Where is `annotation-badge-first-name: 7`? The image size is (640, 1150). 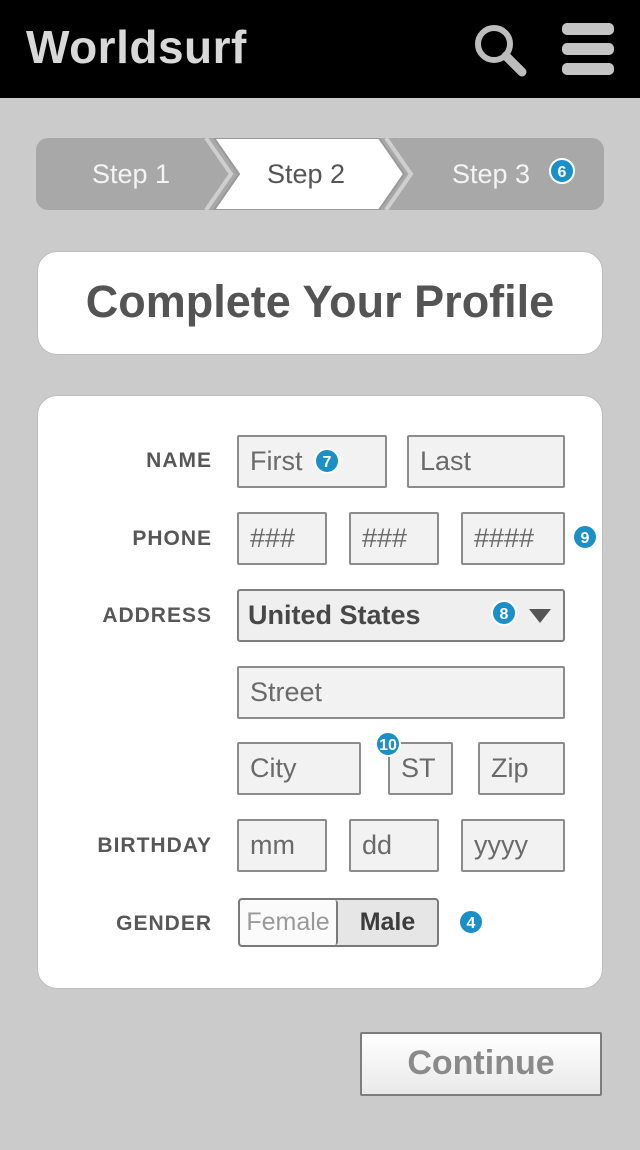
annotation-badge-first-name: 7 is located at coordinates (327, 461).